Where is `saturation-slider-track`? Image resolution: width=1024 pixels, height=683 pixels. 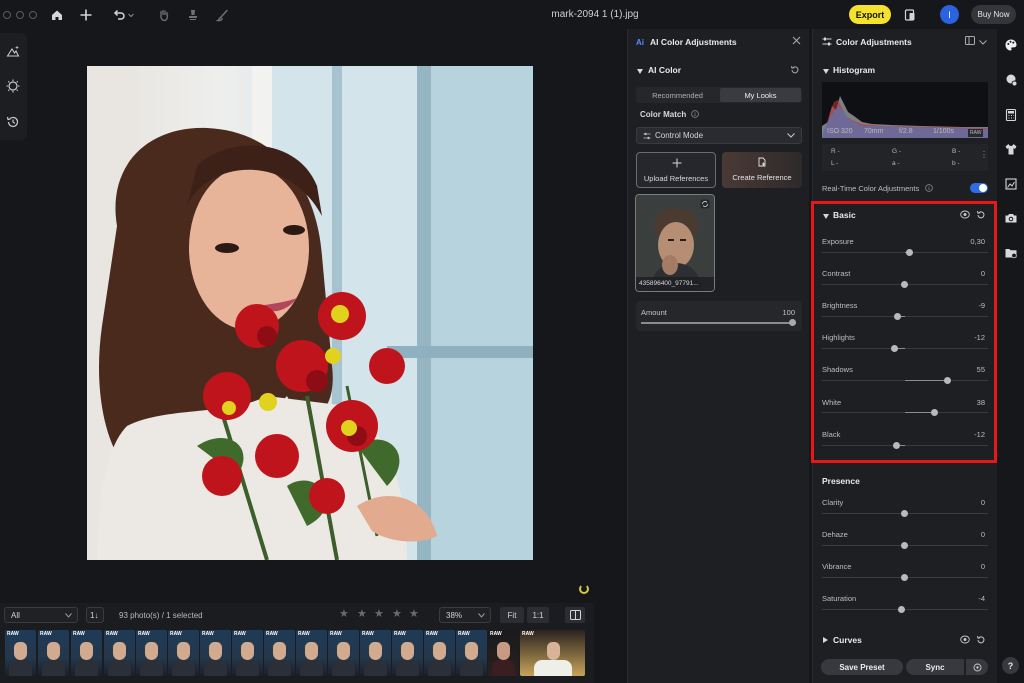 saturation-slider-track is located at coordinates (905, 609).